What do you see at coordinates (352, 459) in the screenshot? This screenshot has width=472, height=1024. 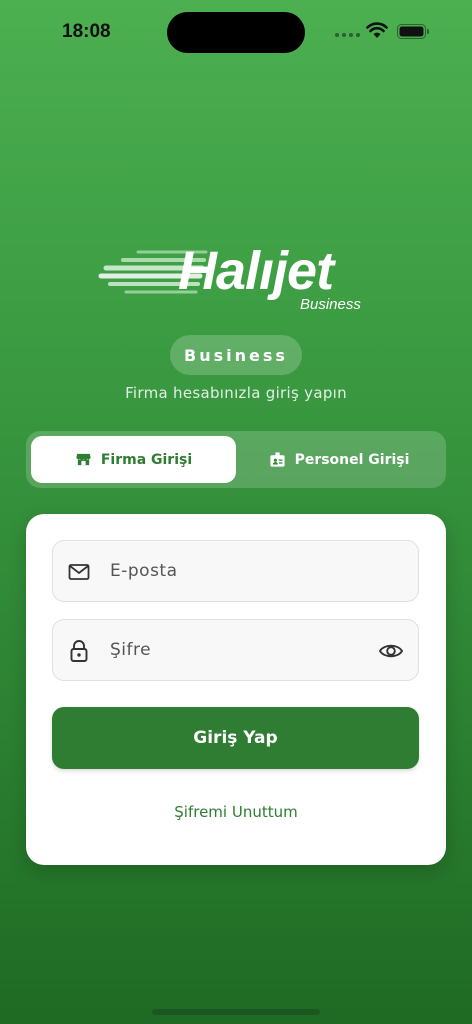 I see `tab-personel-label: Personel Girişi` at bounding box center [352, 459].